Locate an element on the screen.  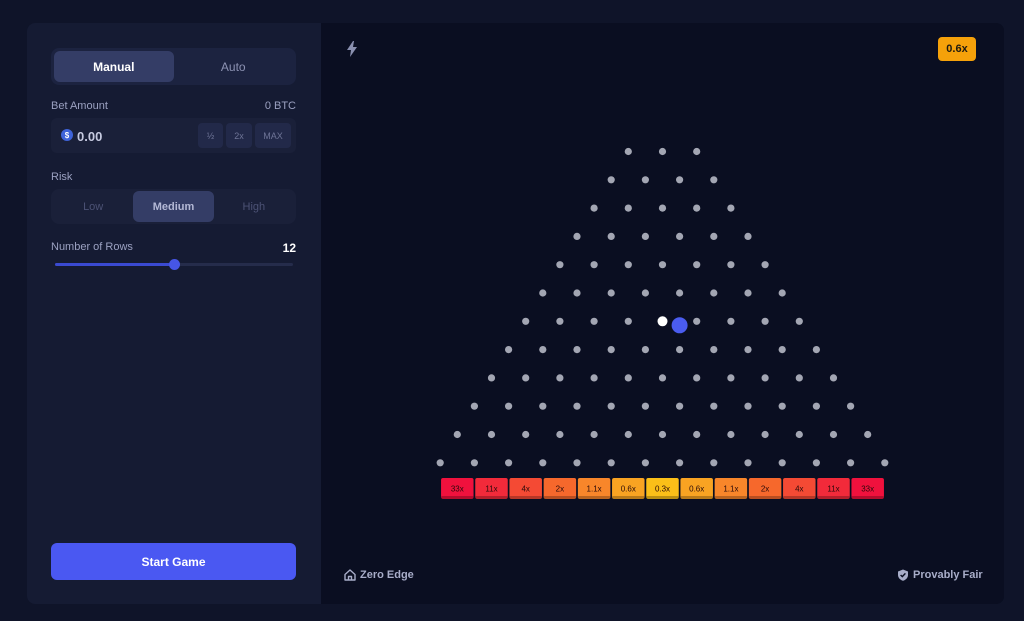
home-icon is located at coordinates (350, 575).